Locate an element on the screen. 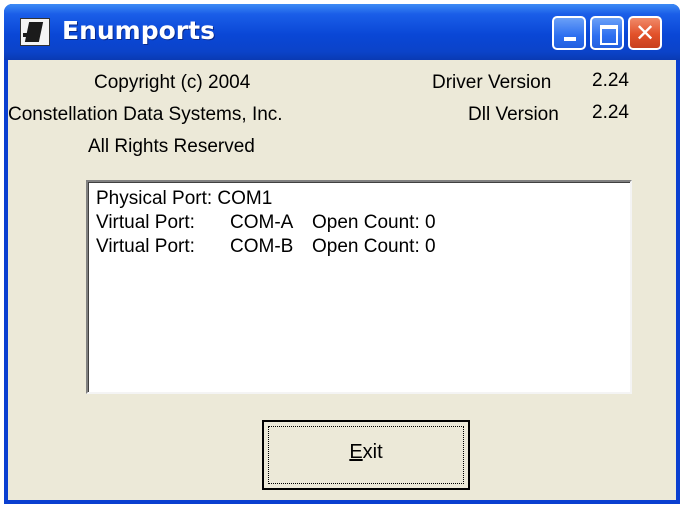 The width and height of the screenshot is (685, 514). exit-button: Exit is located at coordinates (366, 455).